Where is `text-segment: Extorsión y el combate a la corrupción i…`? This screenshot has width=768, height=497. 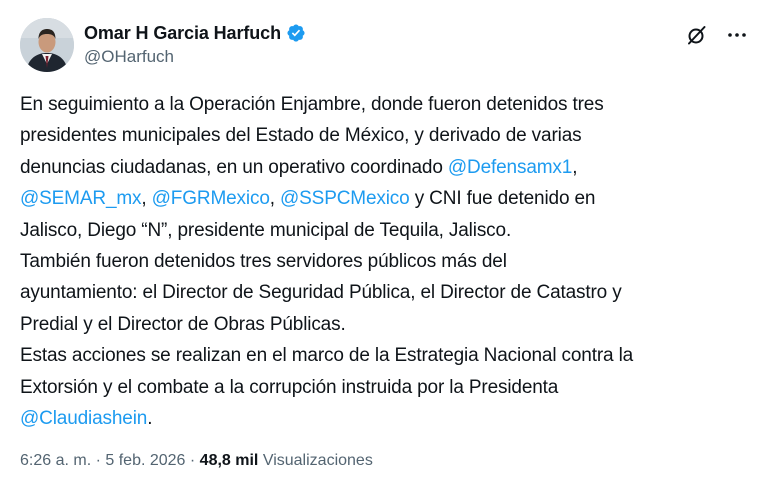 text-segment: Extorsión y el combate a la corrupción i… is located at coordinates (289, 387).